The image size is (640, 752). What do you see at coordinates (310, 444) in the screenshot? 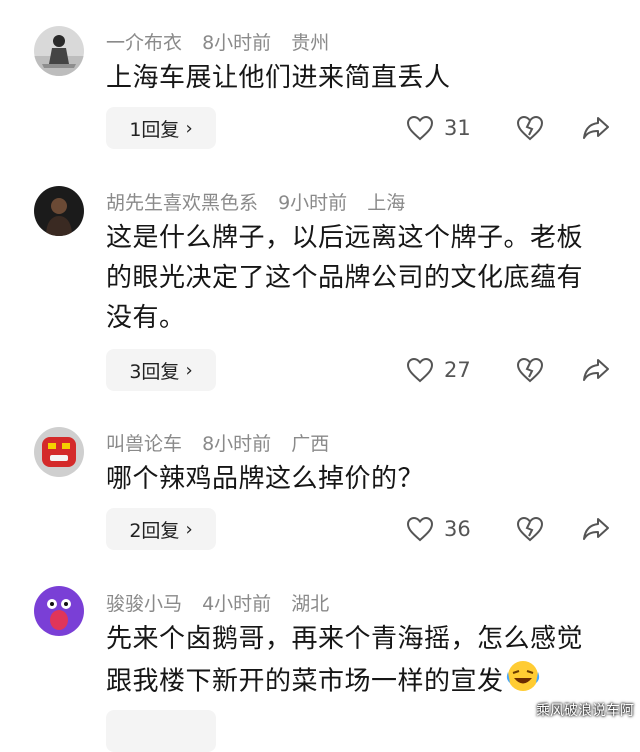
I see `location: 广西` at bounding box center [310, 444].